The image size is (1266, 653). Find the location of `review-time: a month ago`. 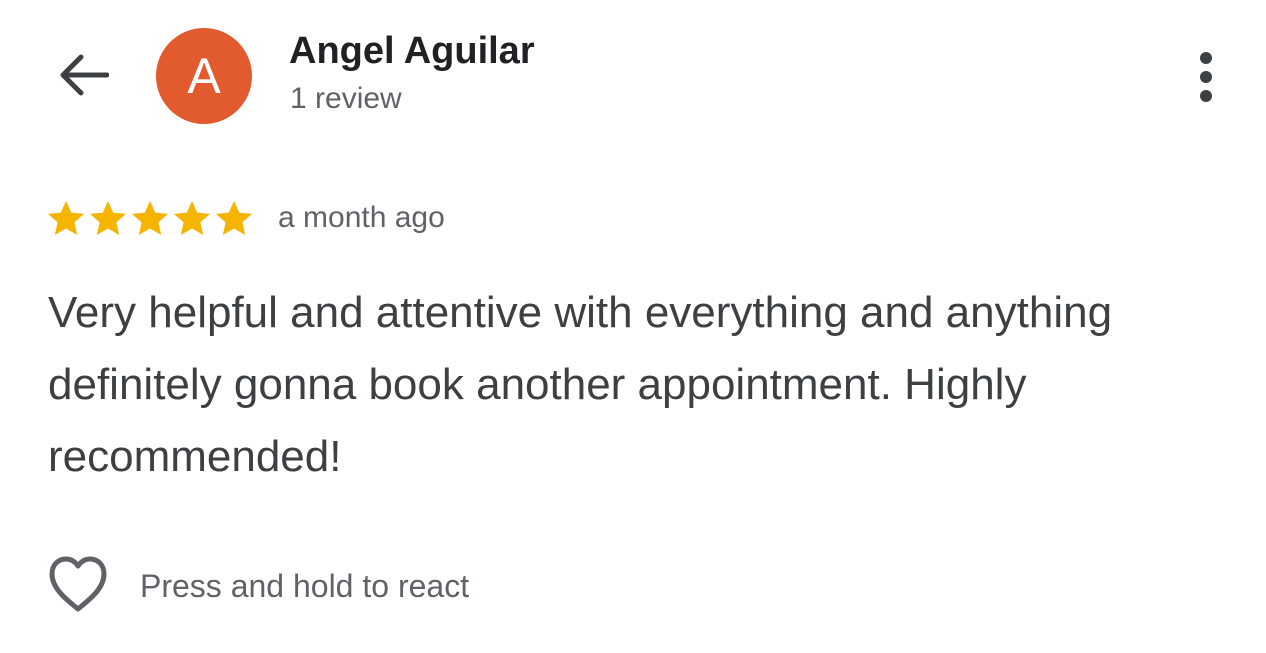

review-time: a month ago is located at coordinates (361, 217).